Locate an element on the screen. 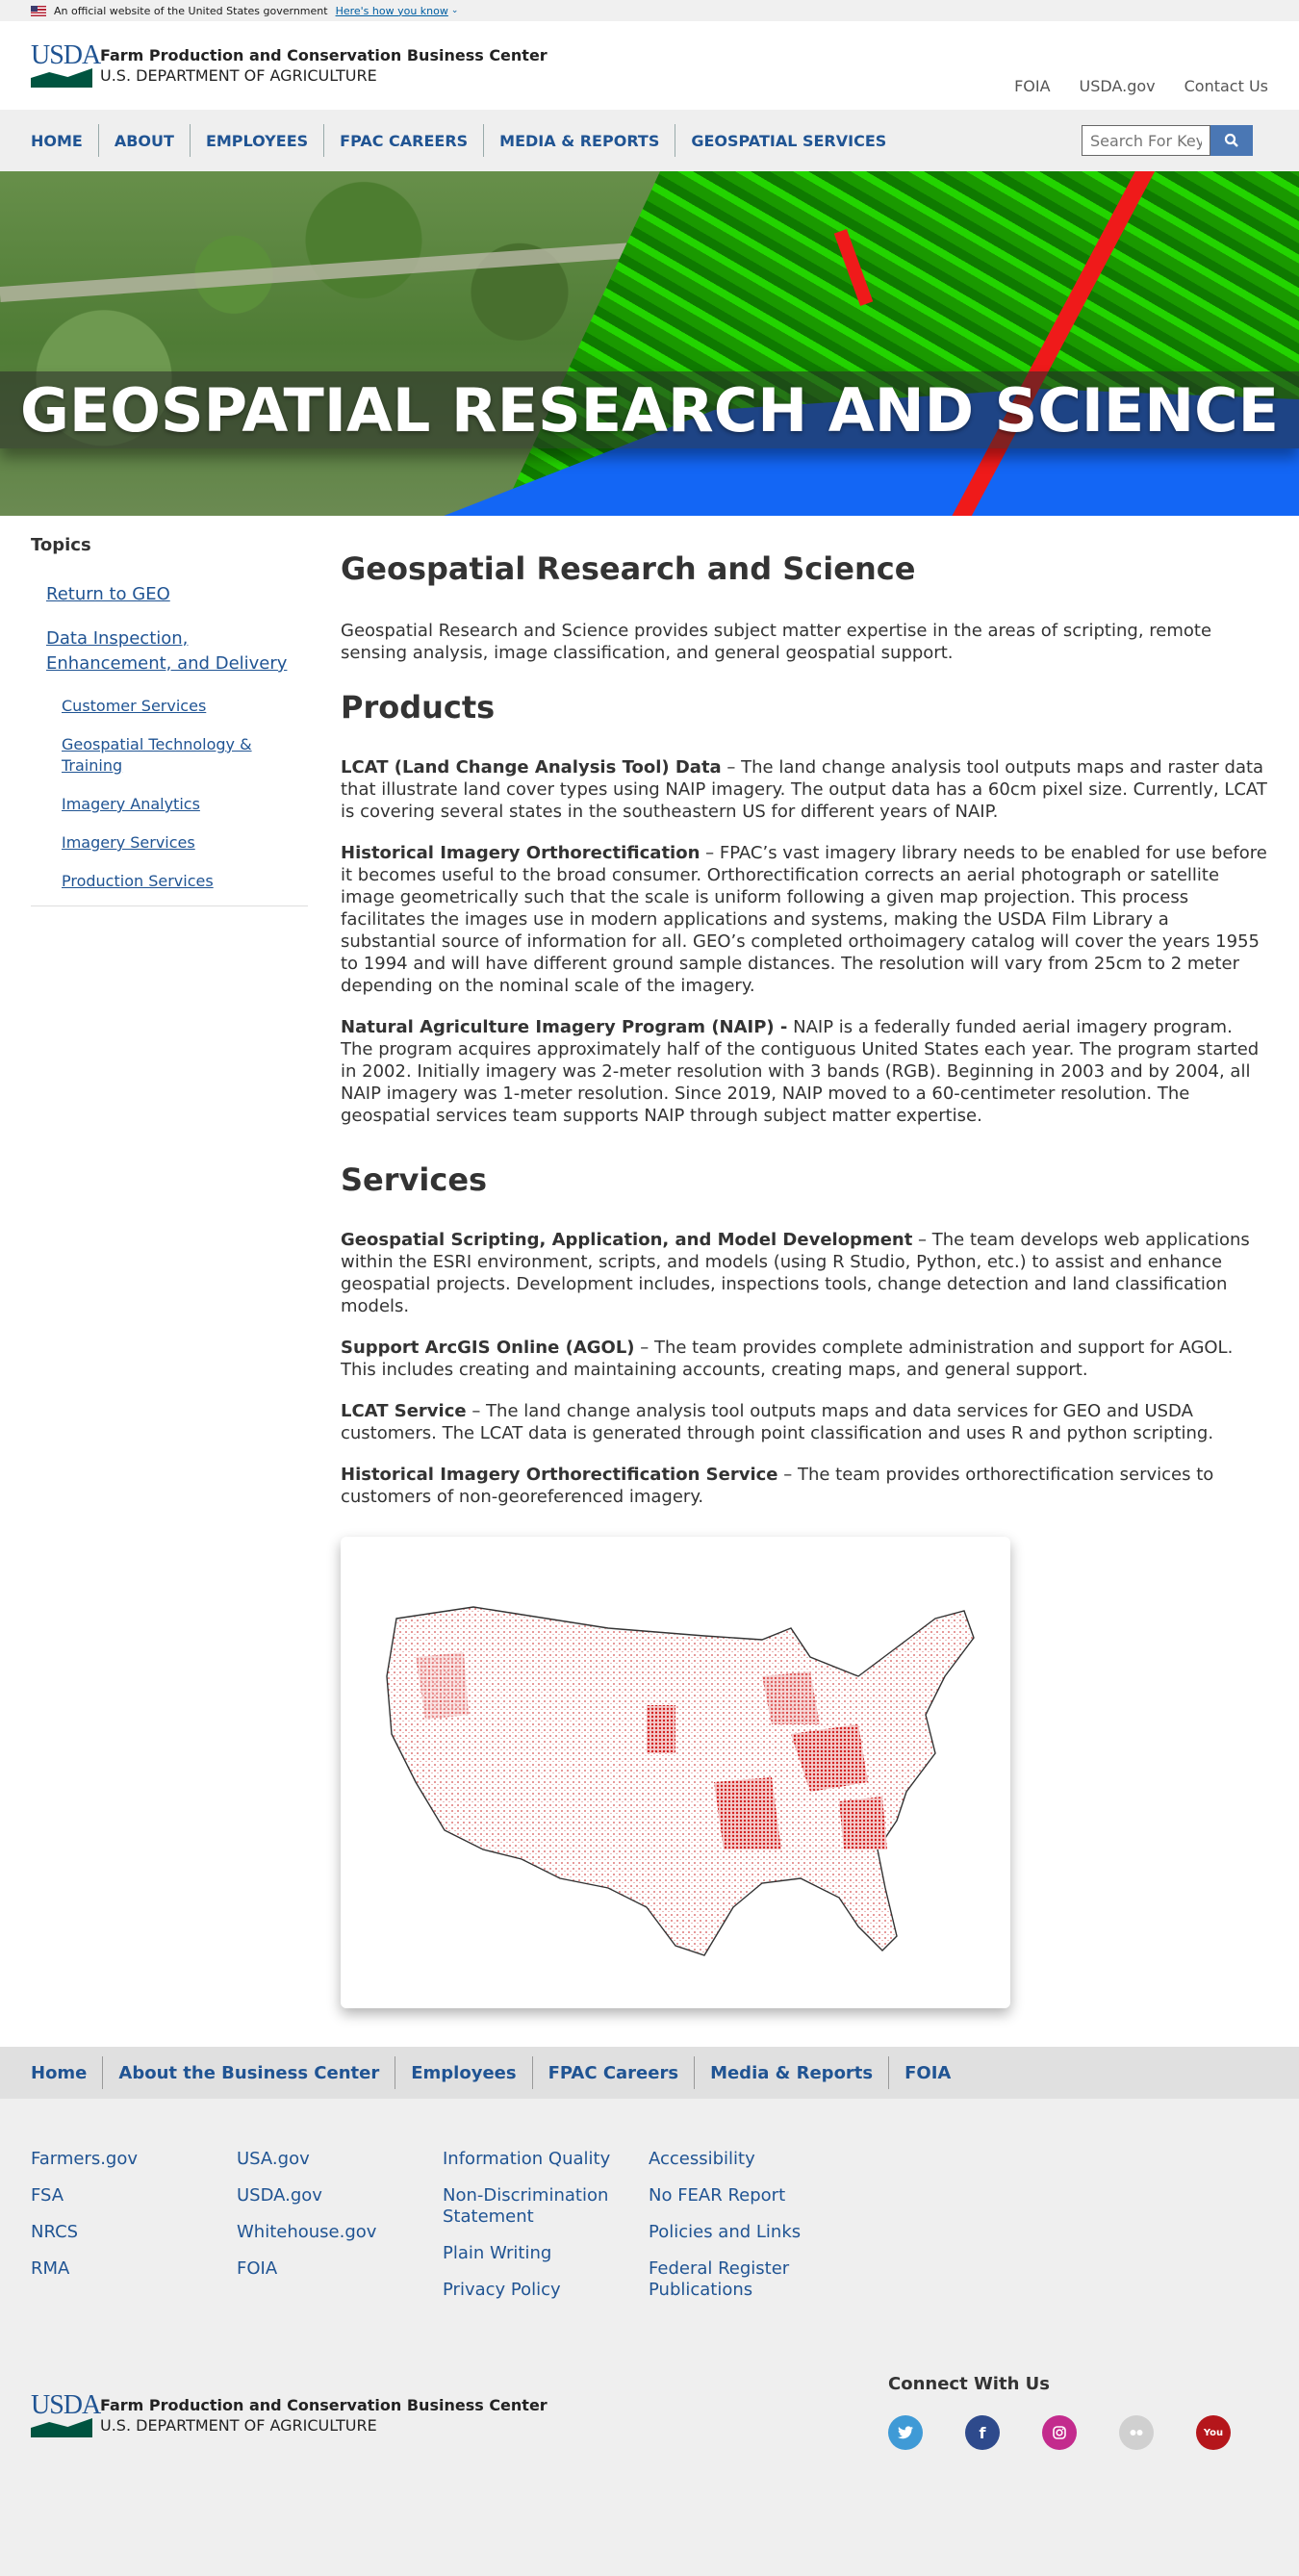  footer-nav-media-reports: Media & Reports is located at coordinates (791, 2072).